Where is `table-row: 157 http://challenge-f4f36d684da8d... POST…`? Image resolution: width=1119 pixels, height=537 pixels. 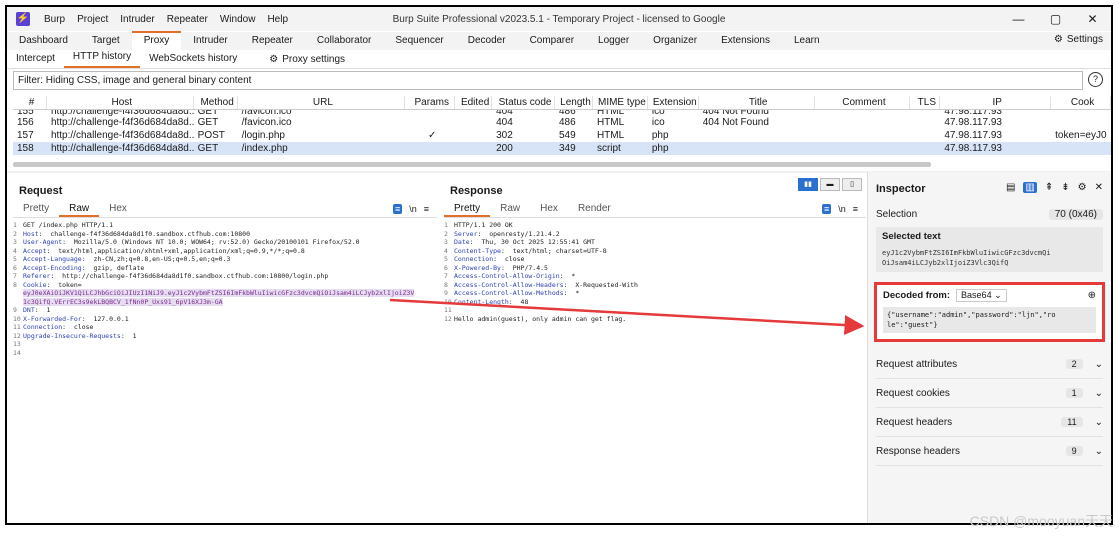 table-row: 157 http://challenge-f4f36d684da8d... POST… is located at coordinates (562, 135).